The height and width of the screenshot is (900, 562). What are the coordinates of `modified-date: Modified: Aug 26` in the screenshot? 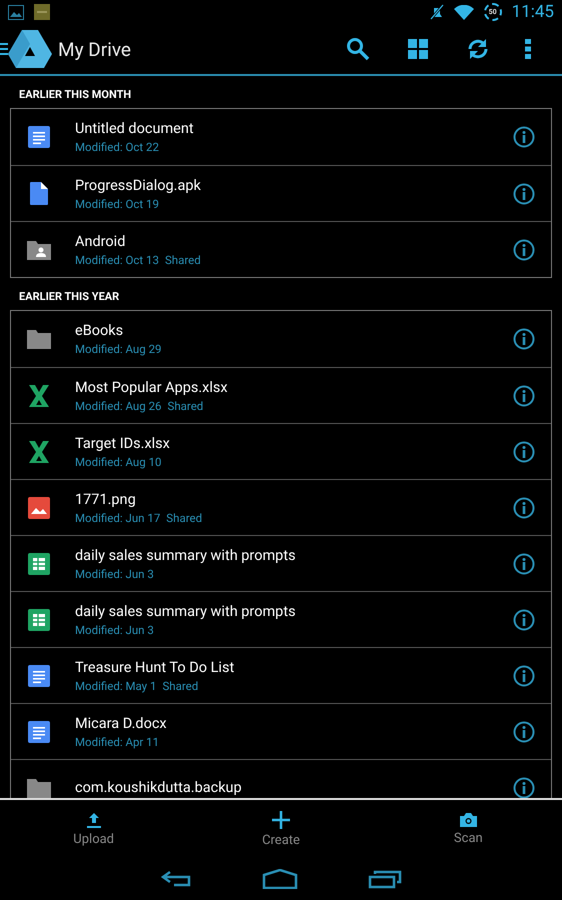 It's located at (118, 405).